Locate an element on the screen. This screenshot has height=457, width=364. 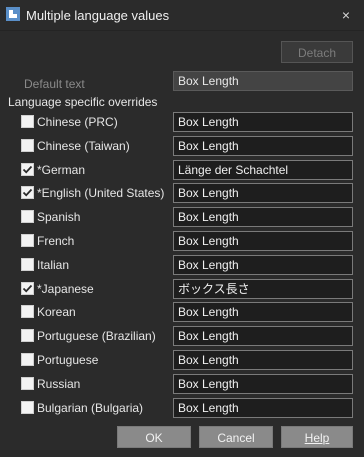
language-row: French Box Length is located at coordinates (182, 241).